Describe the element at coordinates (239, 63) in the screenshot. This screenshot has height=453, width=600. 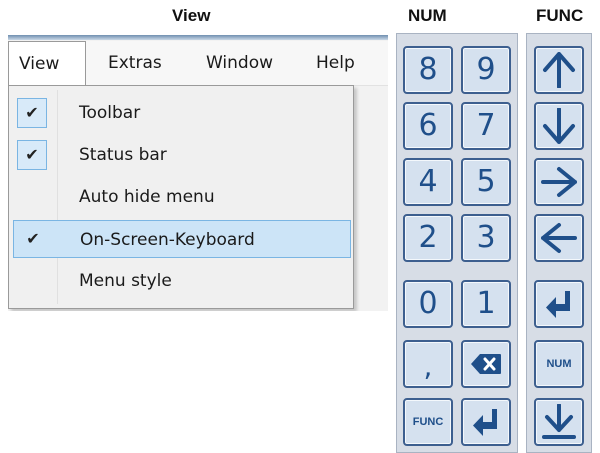
I see `menu-window: Window` at that location.